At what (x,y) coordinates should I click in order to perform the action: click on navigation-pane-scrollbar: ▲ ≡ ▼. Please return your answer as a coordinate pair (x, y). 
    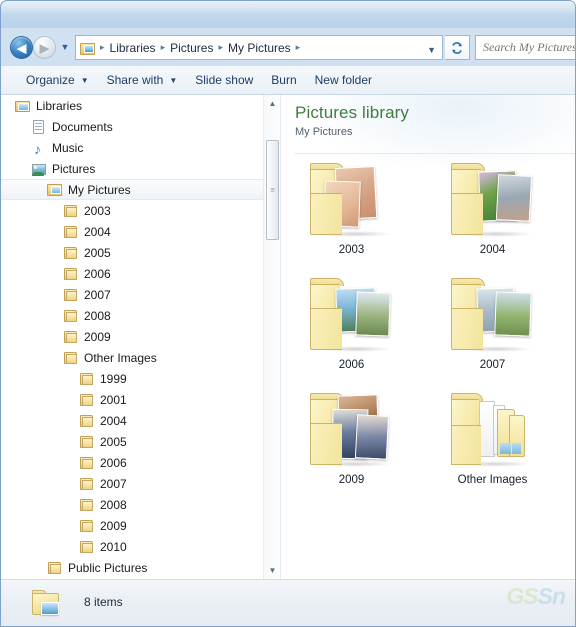
    Looking at the image, I should click on (271, 337).